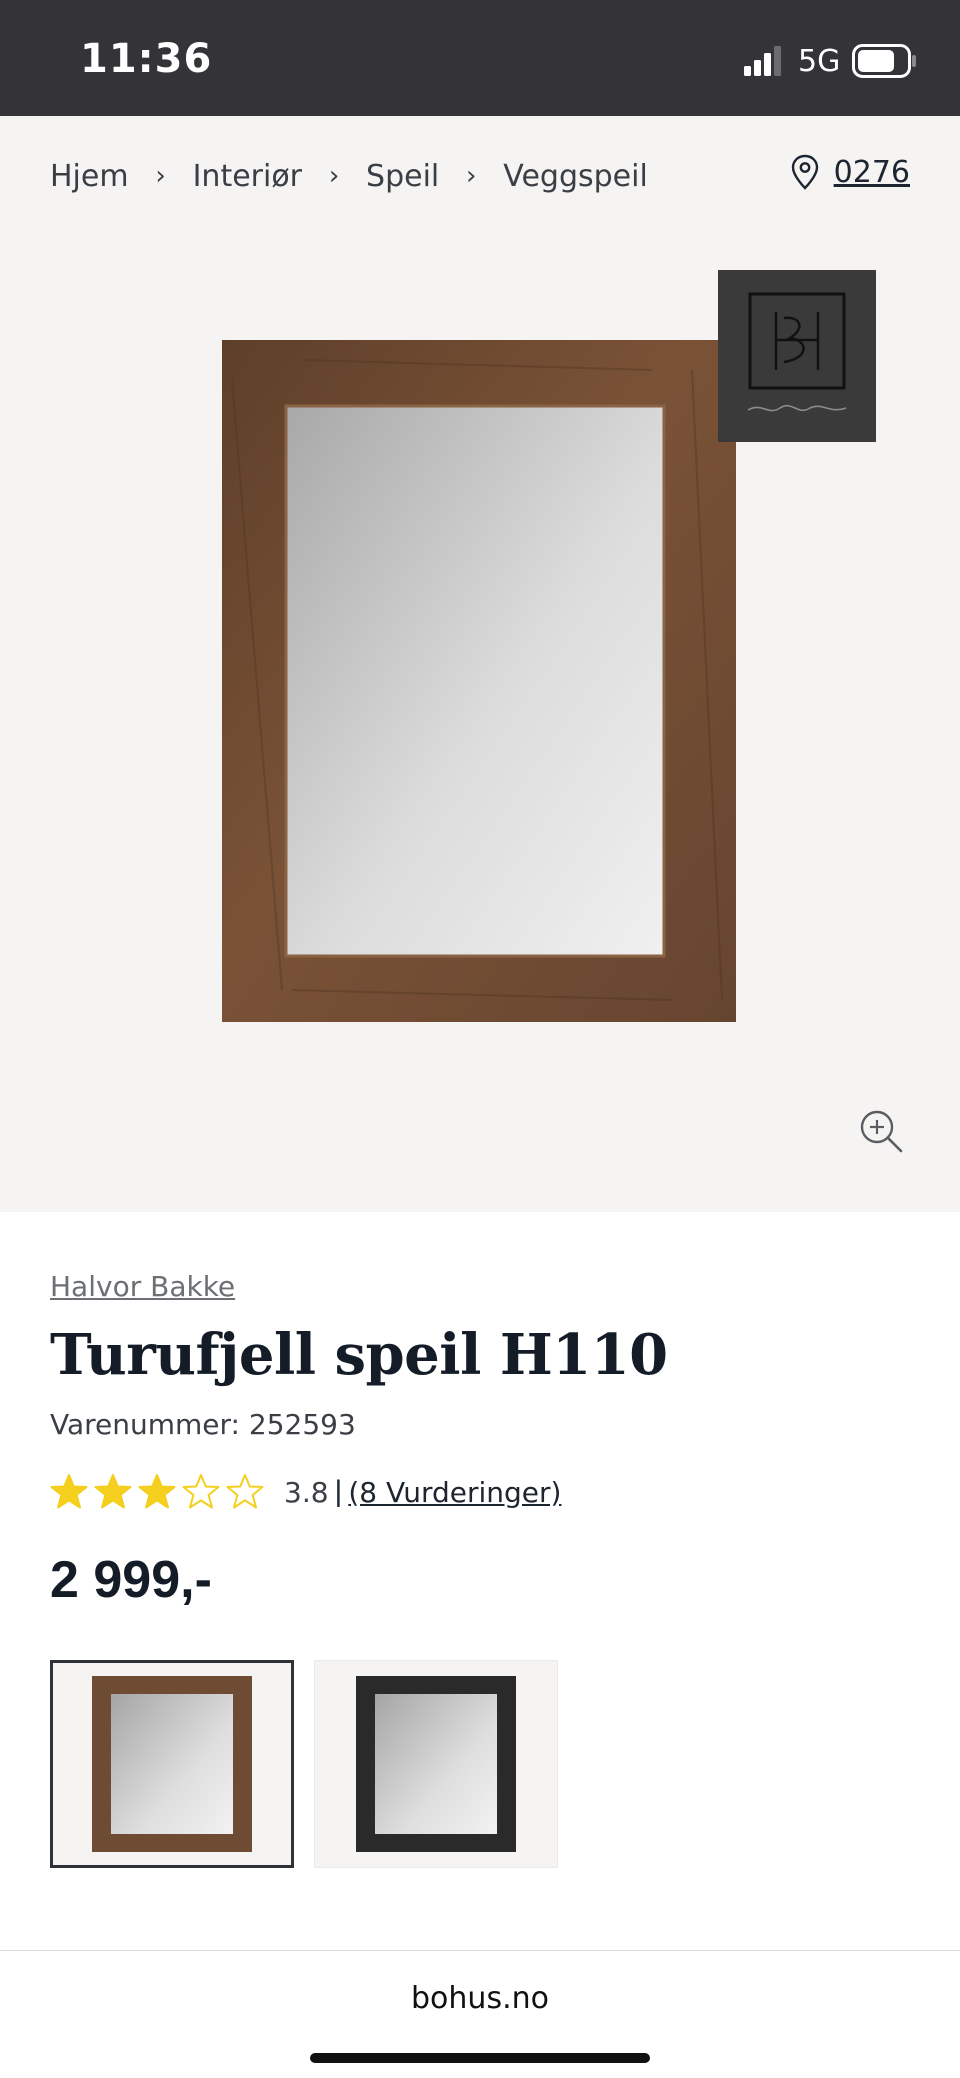 This screenshot has width=960, height=2078. What do you see at coordinates (575, 176) in the screenshot?
I see `breadcrumb-item-veggspeil: Veggspeil` at bounding box center [575, 176].